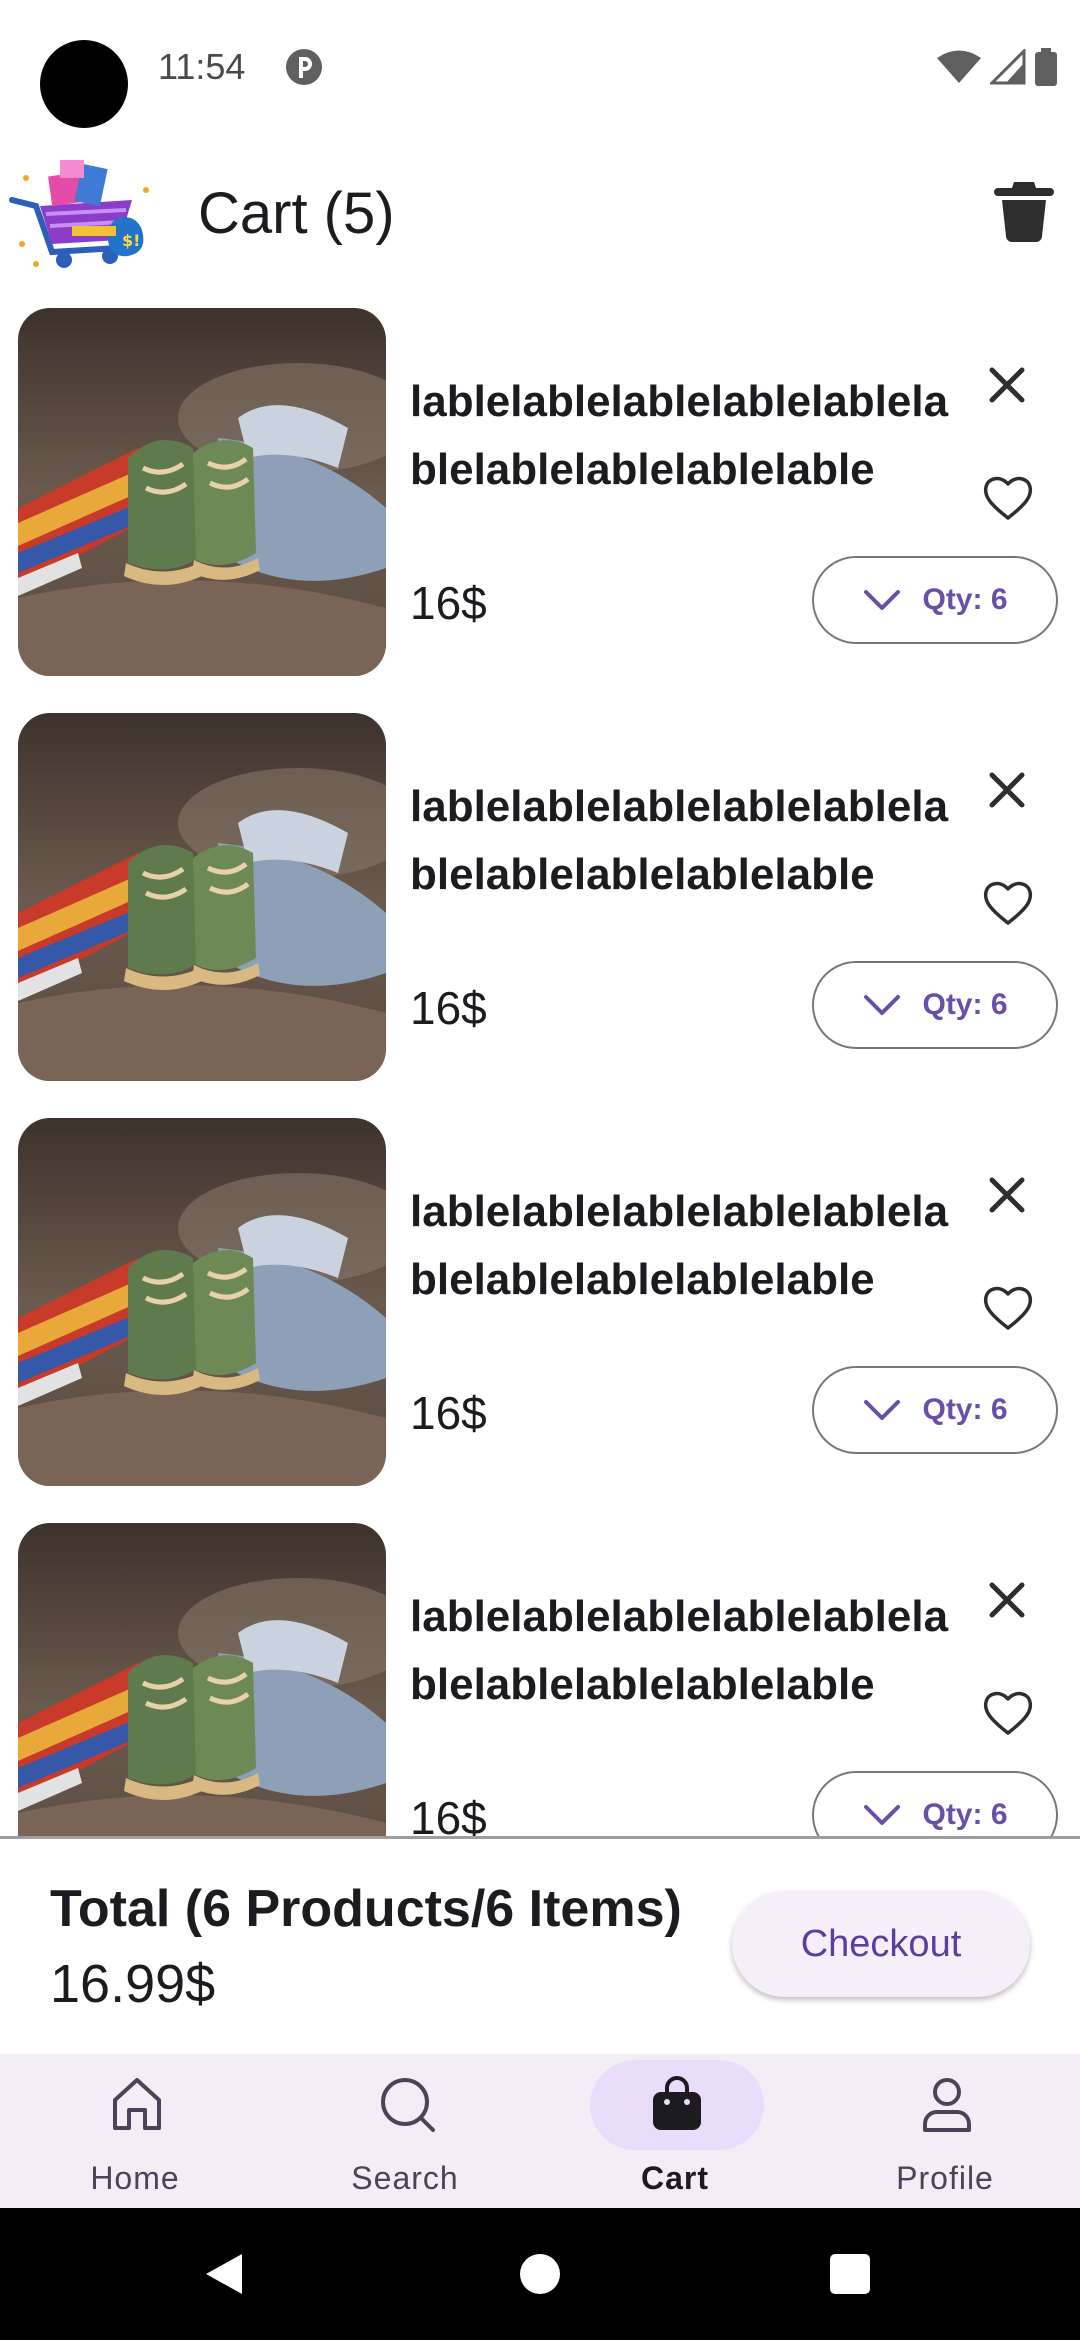  I want to click on shopping-bag-icon, so click(677, 2104).